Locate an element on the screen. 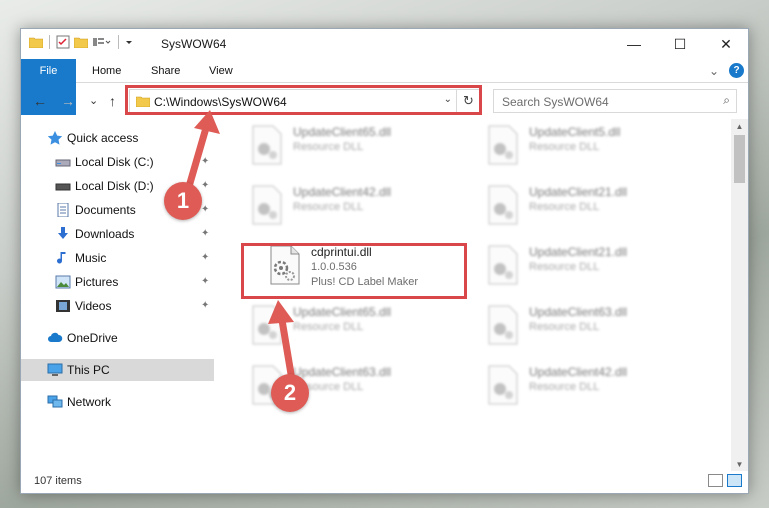  step-badge-1: 1 is located at coordinates (183, 201).